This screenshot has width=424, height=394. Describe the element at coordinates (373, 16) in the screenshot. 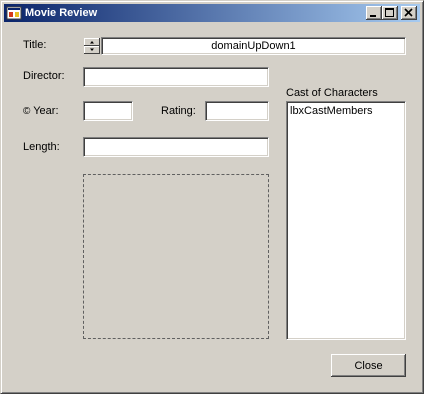

I see `minimize-icon` at that location.